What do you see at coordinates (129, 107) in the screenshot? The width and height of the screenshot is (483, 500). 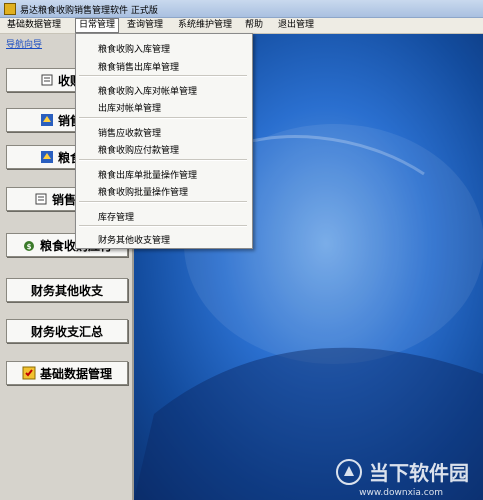 I see `menu-item-outbound-statement: 出库对帐单管理` at bounding box center [129, 107].